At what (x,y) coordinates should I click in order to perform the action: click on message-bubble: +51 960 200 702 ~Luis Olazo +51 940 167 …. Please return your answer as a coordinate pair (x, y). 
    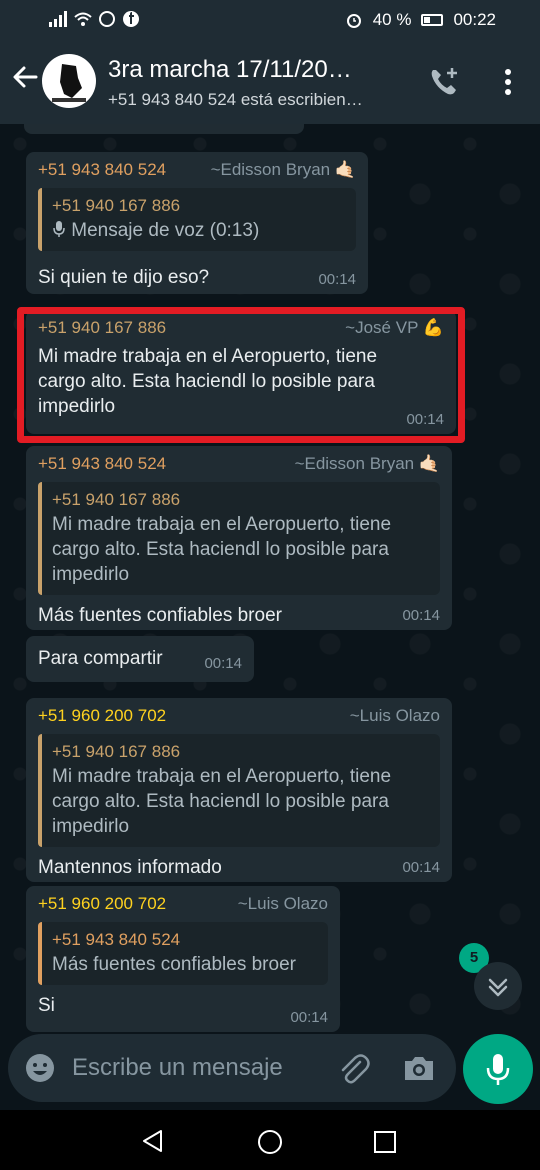
    Looking at the image, I should click on (239, 790).